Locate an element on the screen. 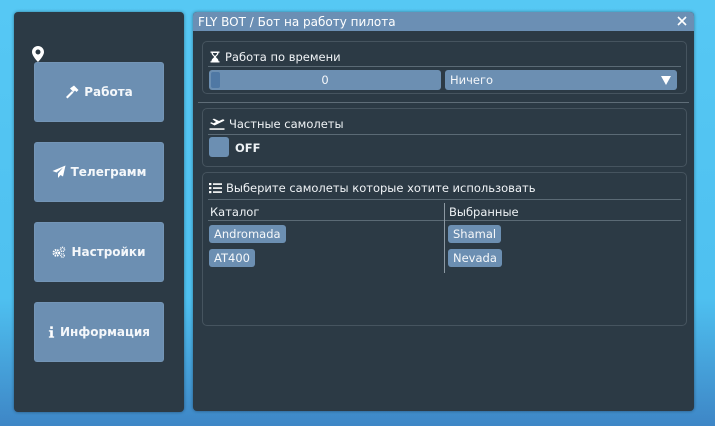 Image resolution: width=715 pixels, height=426 pixels. time-slider: 0 is located at coordinates (325, 80).